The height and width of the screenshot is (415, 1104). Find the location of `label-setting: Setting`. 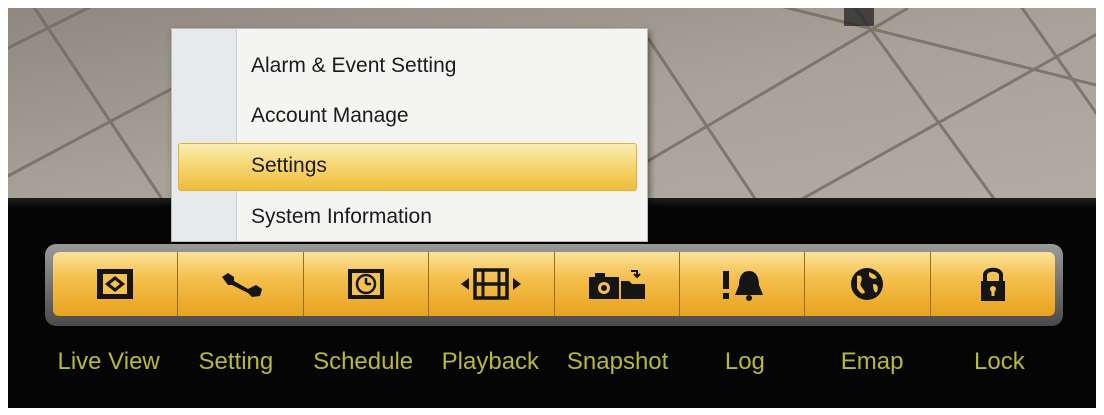

label-setting: Setting is located at coordinates (235, 366).